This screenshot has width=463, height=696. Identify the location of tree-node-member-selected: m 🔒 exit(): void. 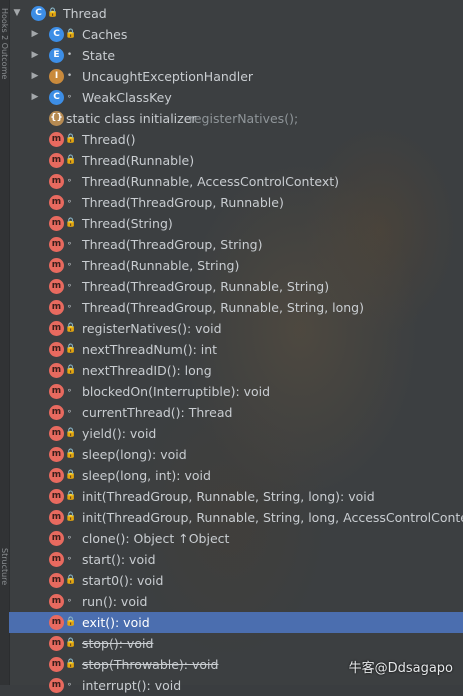
(236, 622).